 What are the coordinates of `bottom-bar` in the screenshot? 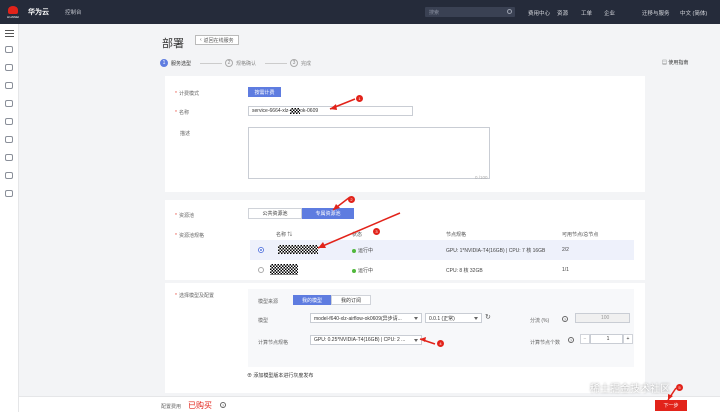 It's located at (369, 404).